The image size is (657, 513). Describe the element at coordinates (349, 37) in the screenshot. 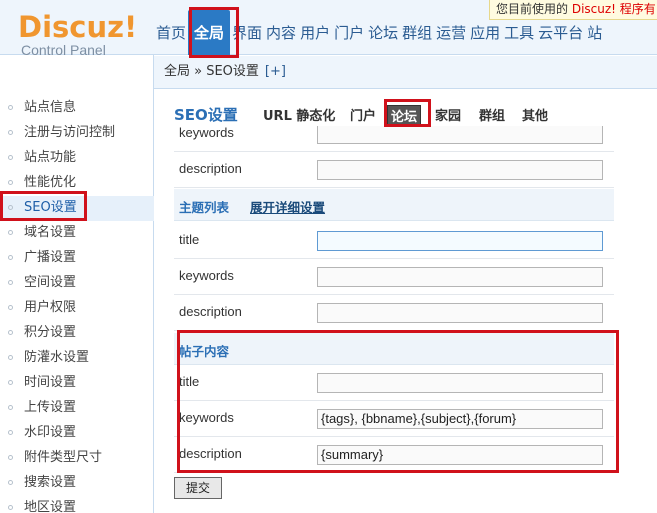

I see `nav-portal: 门户` at that location.